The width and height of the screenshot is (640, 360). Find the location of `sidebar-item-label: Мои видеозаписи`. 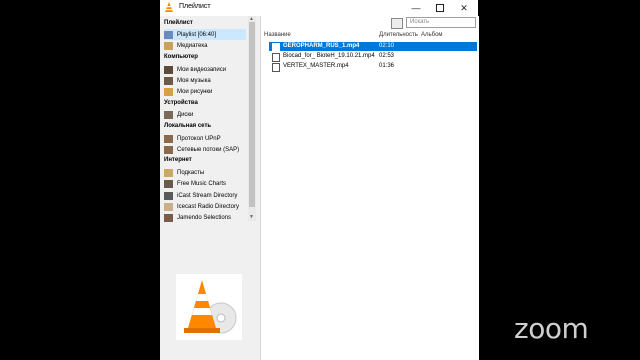

sidebar-item-label: Мои видеозаписи is located at coordinates (202, 69).